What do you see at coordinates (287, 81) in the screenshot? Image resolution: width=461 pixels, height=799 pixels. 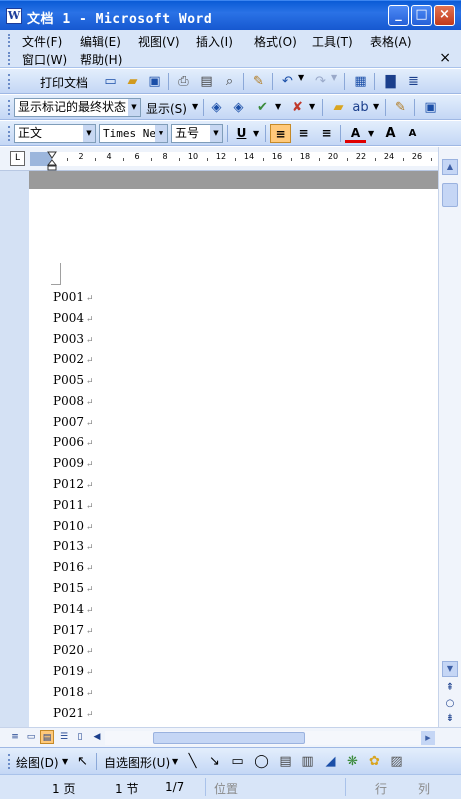 I see `undo-icon: ↶` at bounding box center [287, 81].